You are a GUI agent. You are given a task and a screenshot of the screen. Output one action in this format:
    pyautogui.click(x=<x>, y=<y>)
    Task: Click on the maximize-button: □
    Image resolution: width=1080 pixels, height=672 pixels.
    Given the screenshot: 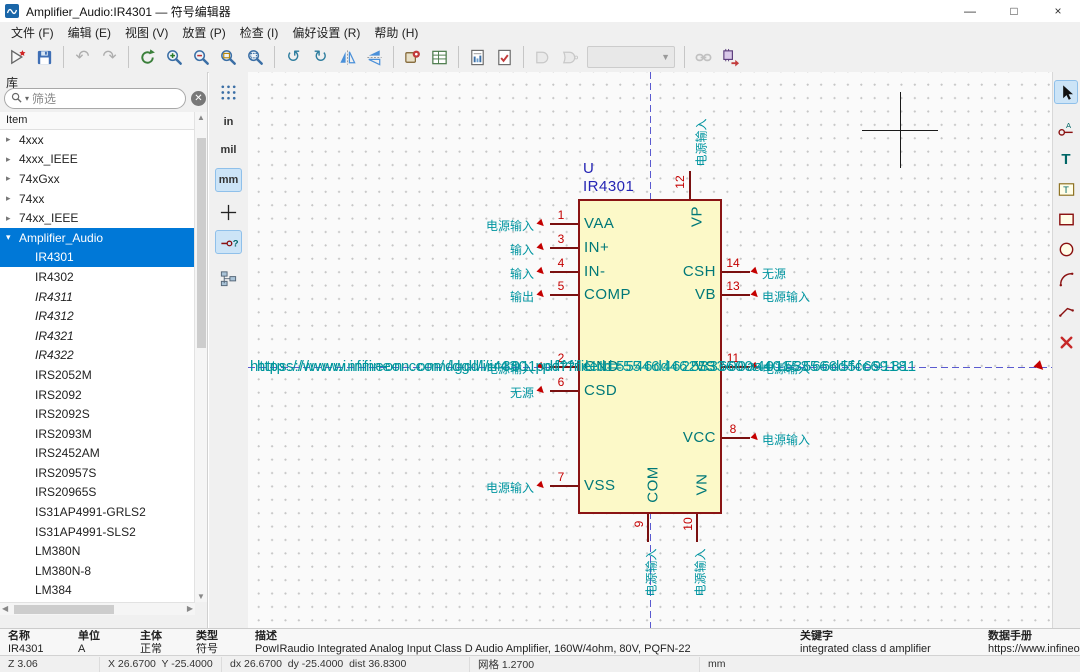 What is the action you would take?
    pyautogui.click(x=1014, y=11)
    